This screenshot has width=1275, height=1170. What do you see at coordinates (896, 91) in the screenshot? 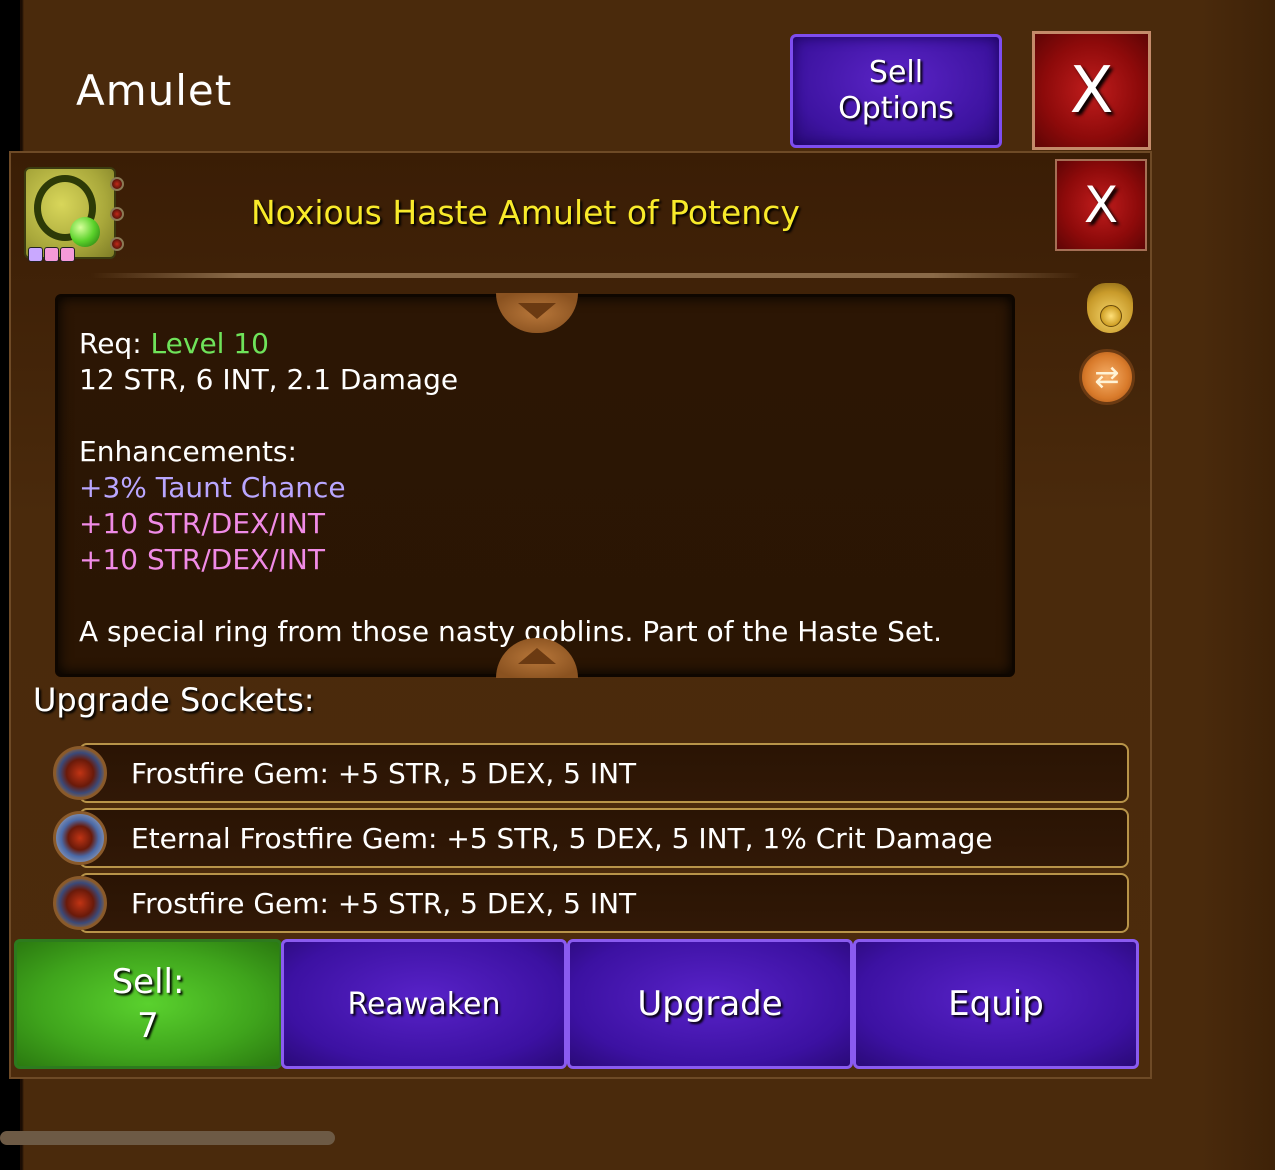
I see `sell-options-button: Sell Options` at bounding box center [896, 91].